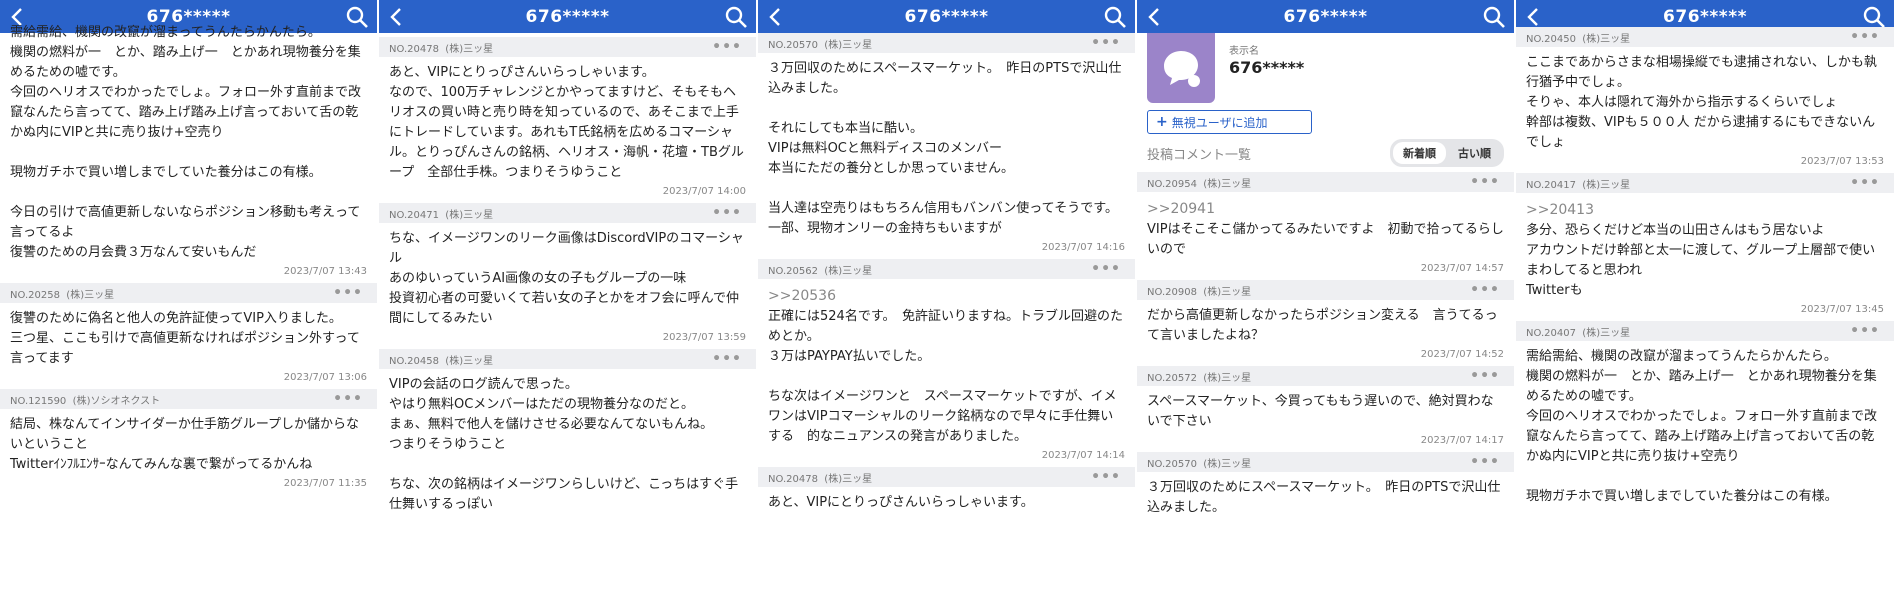 This screenshot has height=596, width=1894. I want to click on comment-meta: NO.20458 (株)三ッ星 •••, so click(567, 359).